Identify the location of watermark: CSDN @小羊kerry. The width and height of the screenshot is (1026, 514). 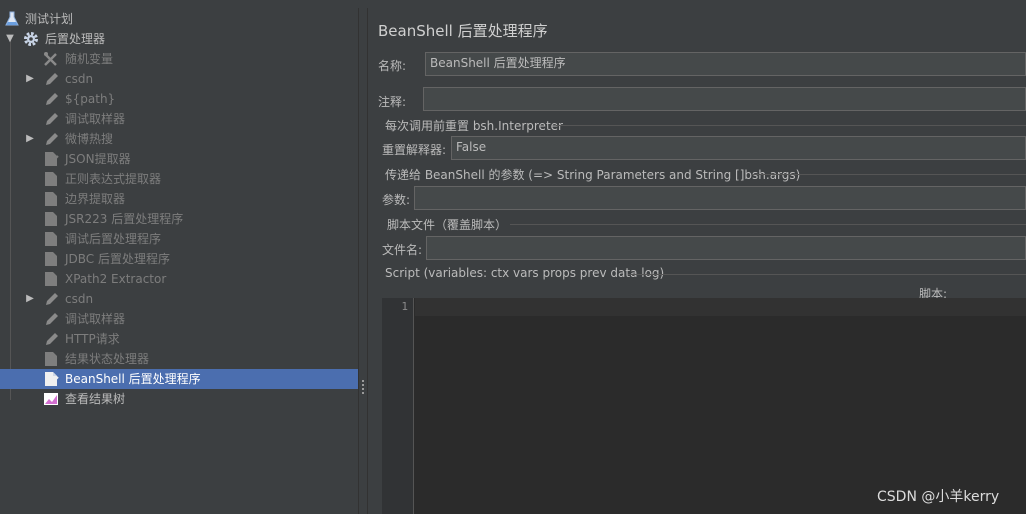
(938, 497).